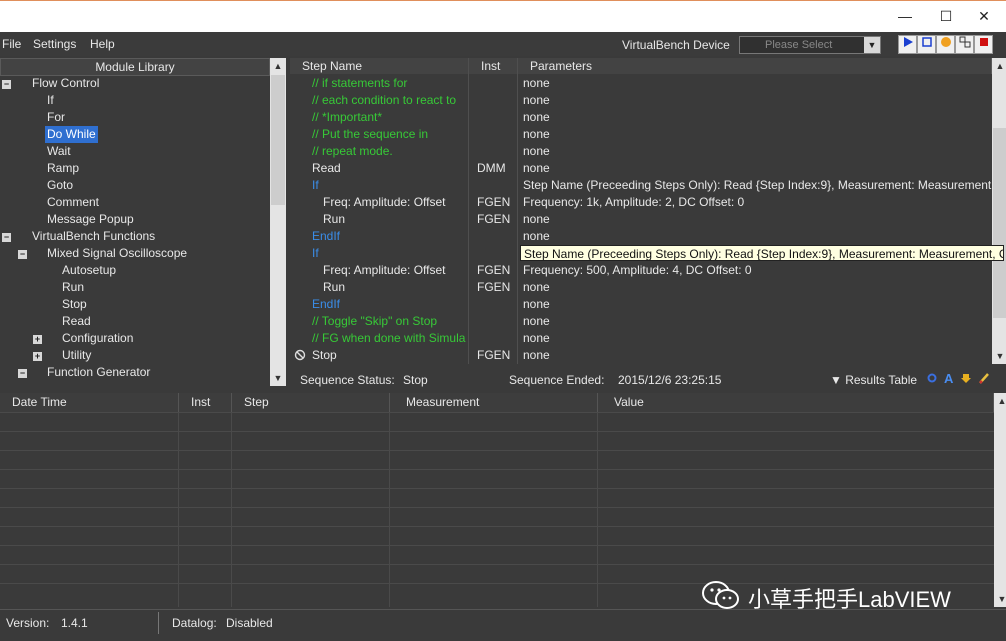 The image size is (1006, 641). What do you see at coordinates (89, 402) in the screenshot?
I see `column-header-date-time: Date Time` at bounding box center [89, 402].